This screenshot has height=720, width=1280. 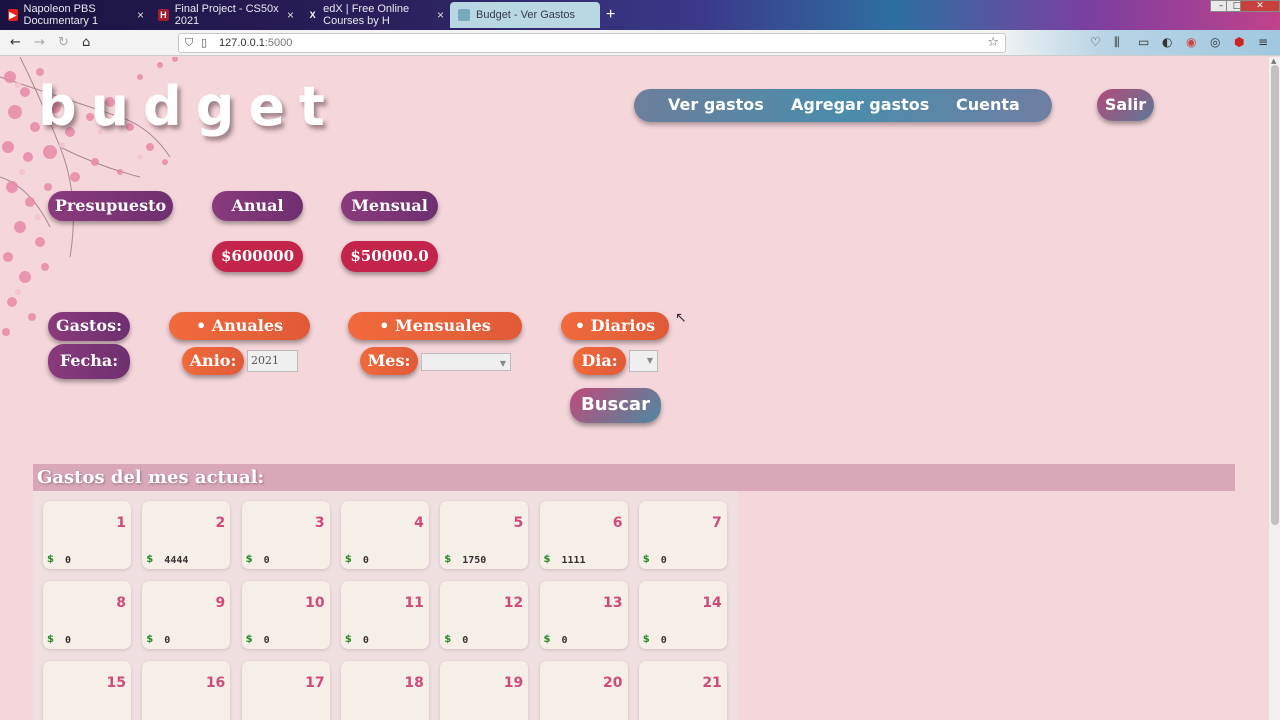 What do you see at coordinates (384, 690) in the screenshot?
I see `calendar-day-cell: 18` at bounding box center [384, 690].